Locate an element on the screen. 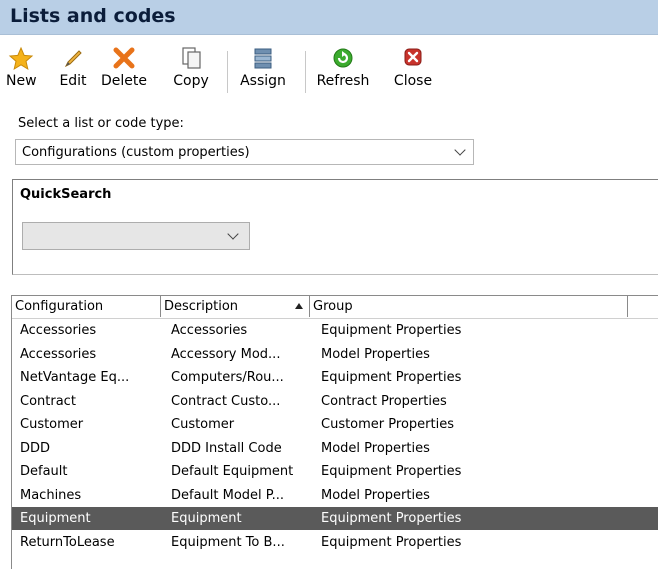 The image size is (658, 569). delete-label: Delete is located at coordinates (124, 81).